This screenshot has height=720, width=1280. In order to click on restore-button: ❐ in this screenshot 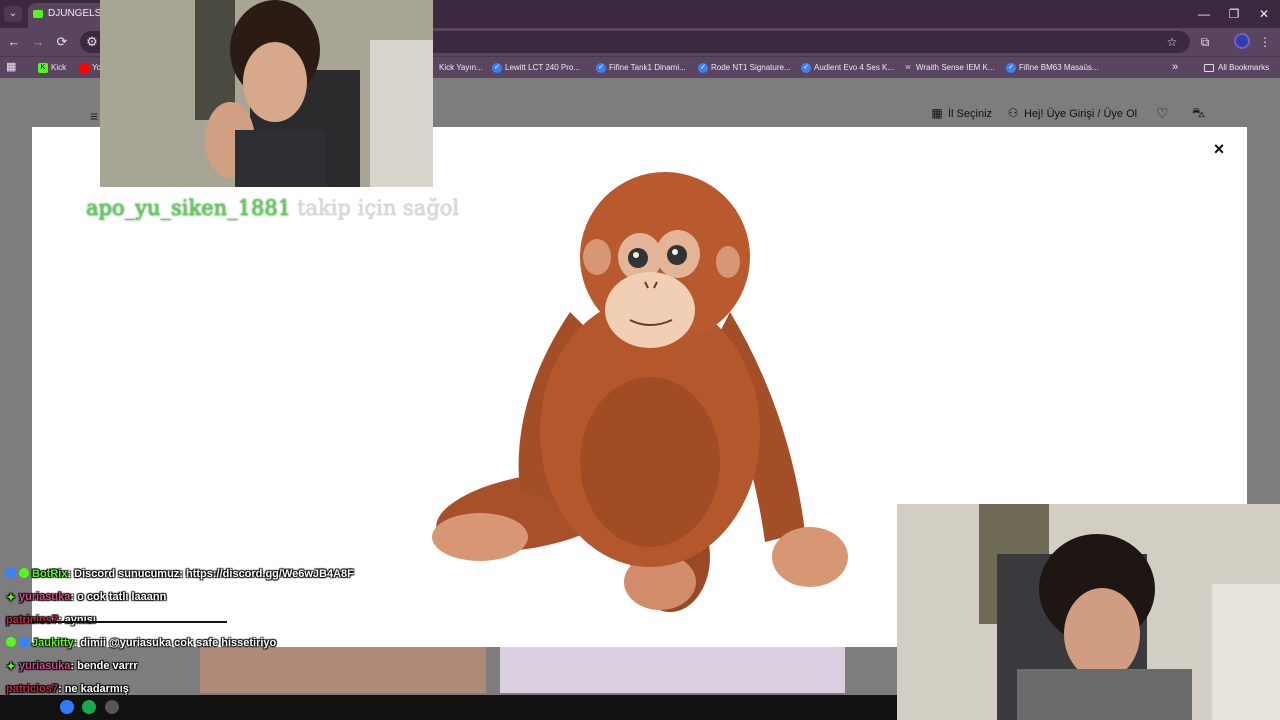, I will do `click(1234, 14)`.